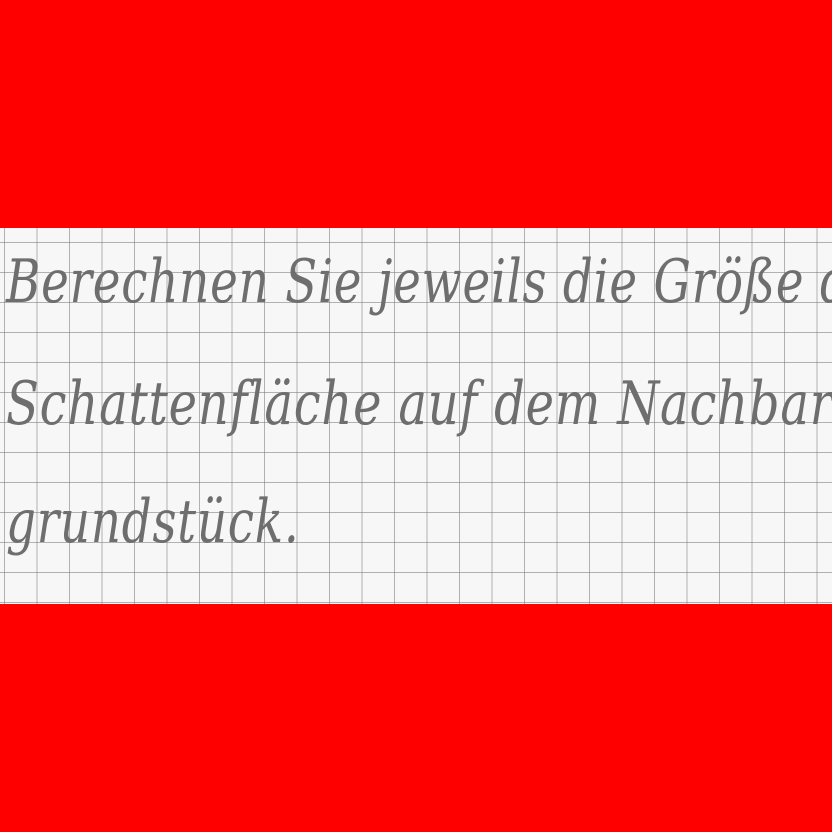  Describe the element at coordinates (419, 404) in the screenshot. I see `handwritten-line-2: Schattenfläche auf dem Nachbar-` at that location.